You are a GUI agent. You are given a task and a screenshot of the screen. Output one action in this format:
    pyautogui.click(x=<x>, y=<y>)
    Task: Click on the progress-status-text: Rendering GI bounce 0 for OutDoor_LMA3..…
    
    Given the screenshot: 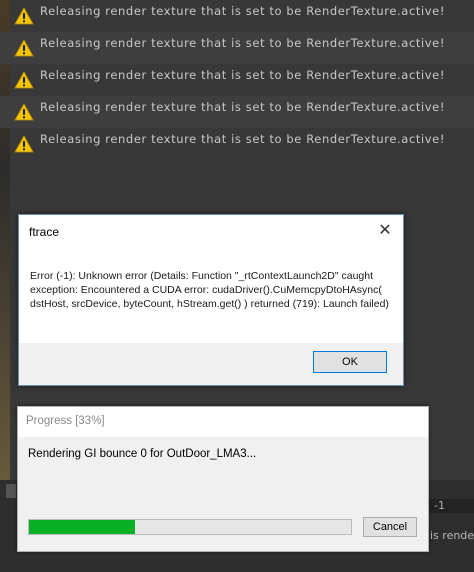 What is the action you would take?
    pyautogui.click(x=142, y=454)
    